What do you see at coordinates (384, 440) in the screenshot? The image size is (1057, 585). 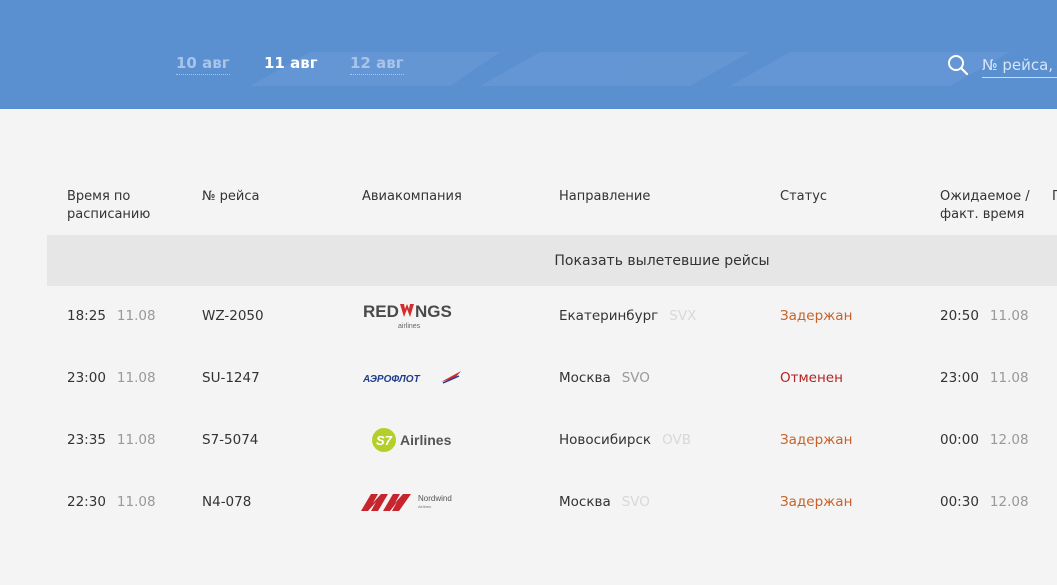 I see `svg-text: S7` at bounding box center [384, 440].